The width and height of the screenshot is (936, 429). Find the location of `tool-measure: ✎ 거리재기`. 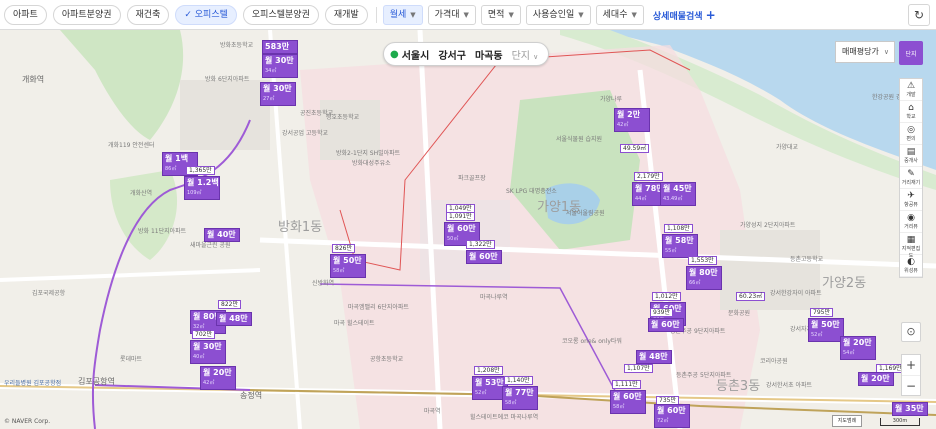

tool-measure: ✎ 거리재기 is located at coordinates (911, 178).